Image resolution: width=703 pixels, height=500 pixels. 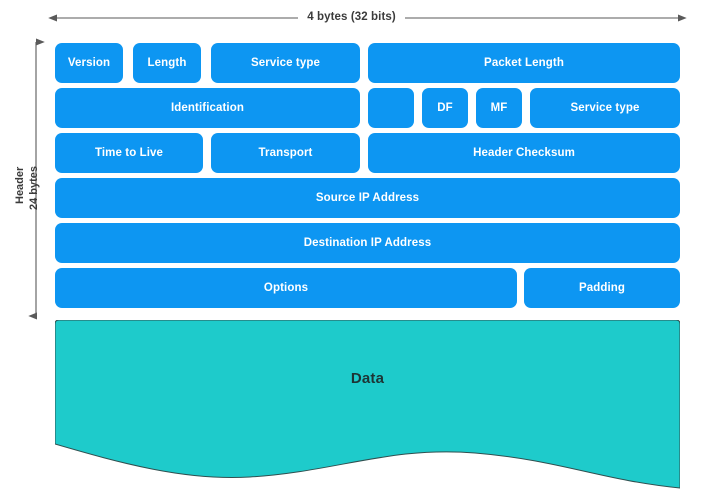 I want to click on header-field-destination-ip-address: Destination IP Address, so click(x=367, y=243).